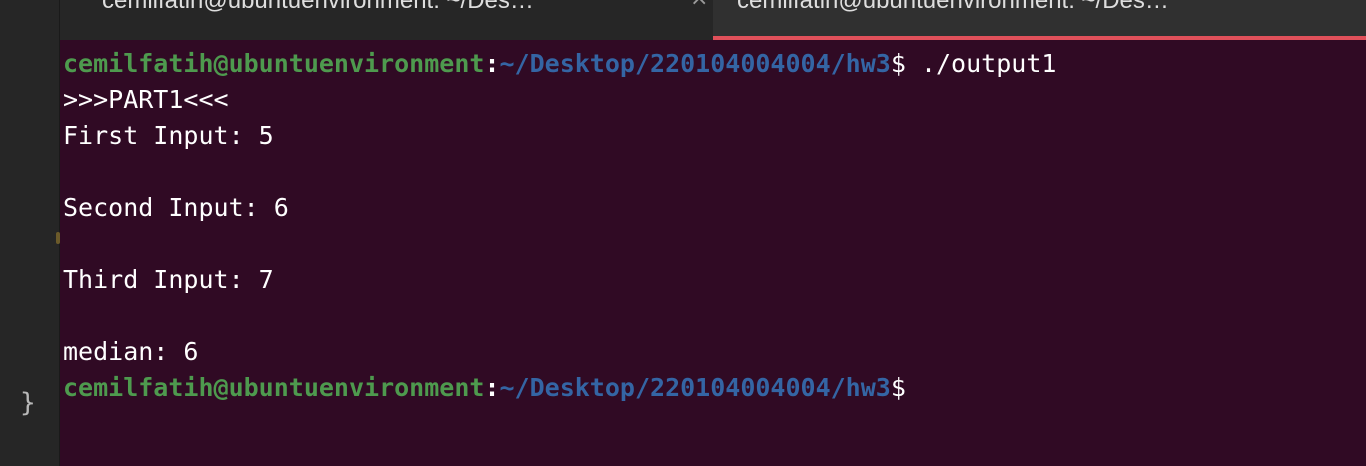 The width and height of the screenshot is (1366, 466). Describe the element at coordinates (168, 279) in the screenshot. I see `output-third-input: Third Input: 7` at that location.